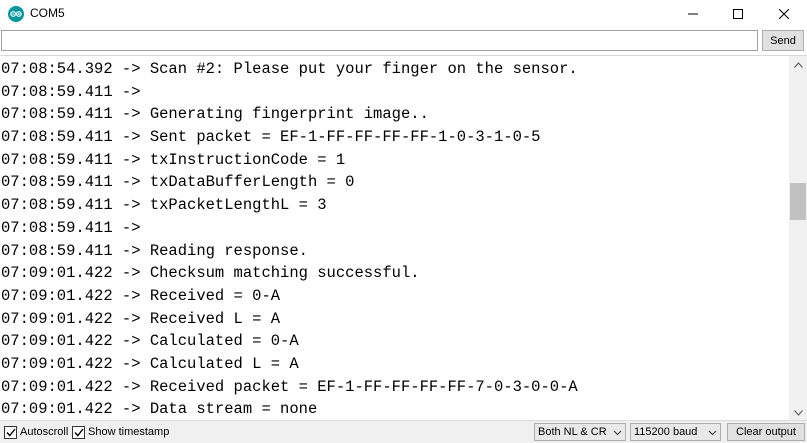  I want to click on send-row: Send, so click(403, 41).